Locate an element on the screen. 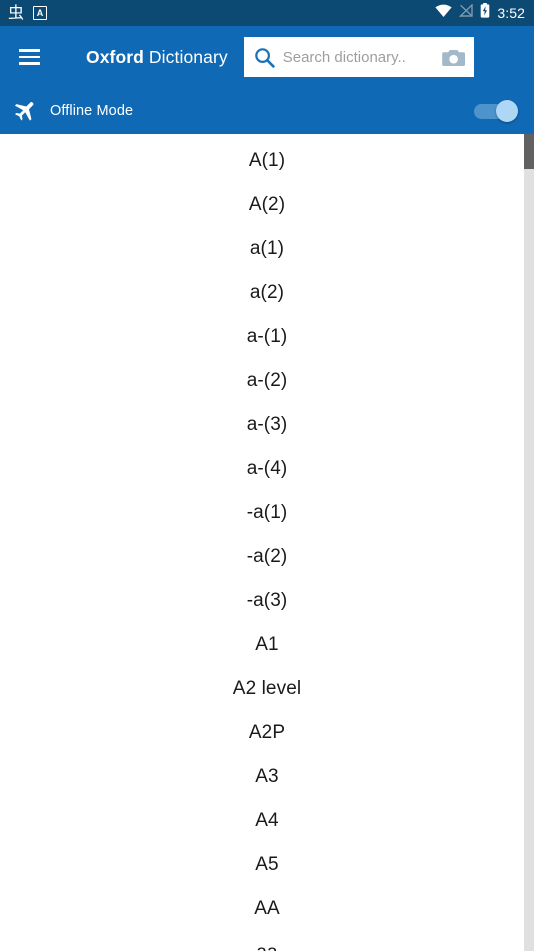 The height and width of the screenshot is (951, 534). search-icon is located at coordinates (264, 57).